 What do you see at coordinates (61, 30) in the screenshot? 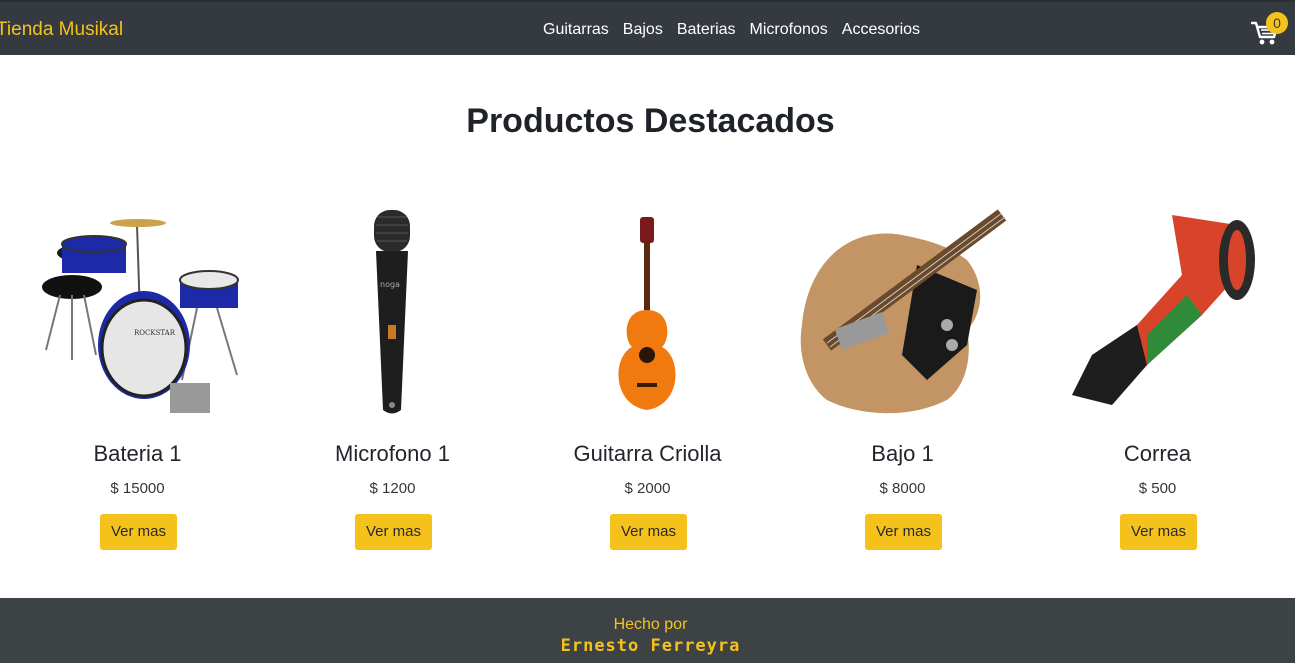
I see `brand-logo-link: Tienda Musikal` at bounding box center [61, 30].